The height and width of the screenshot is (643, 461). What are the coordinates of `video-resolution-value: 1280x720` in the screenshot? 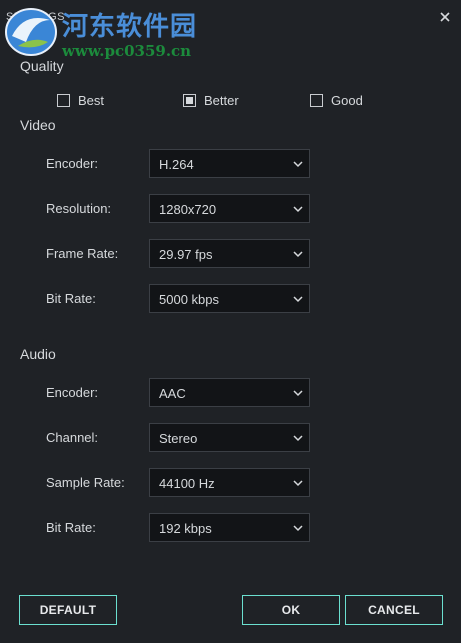 It's located at (188, 209).